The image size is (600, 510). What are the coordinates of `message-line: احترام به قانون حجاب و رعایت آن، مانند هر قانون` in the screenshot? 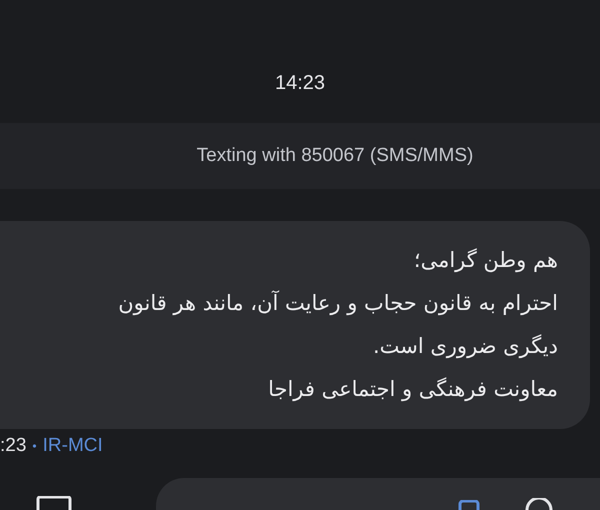 It's located at (337, 304).